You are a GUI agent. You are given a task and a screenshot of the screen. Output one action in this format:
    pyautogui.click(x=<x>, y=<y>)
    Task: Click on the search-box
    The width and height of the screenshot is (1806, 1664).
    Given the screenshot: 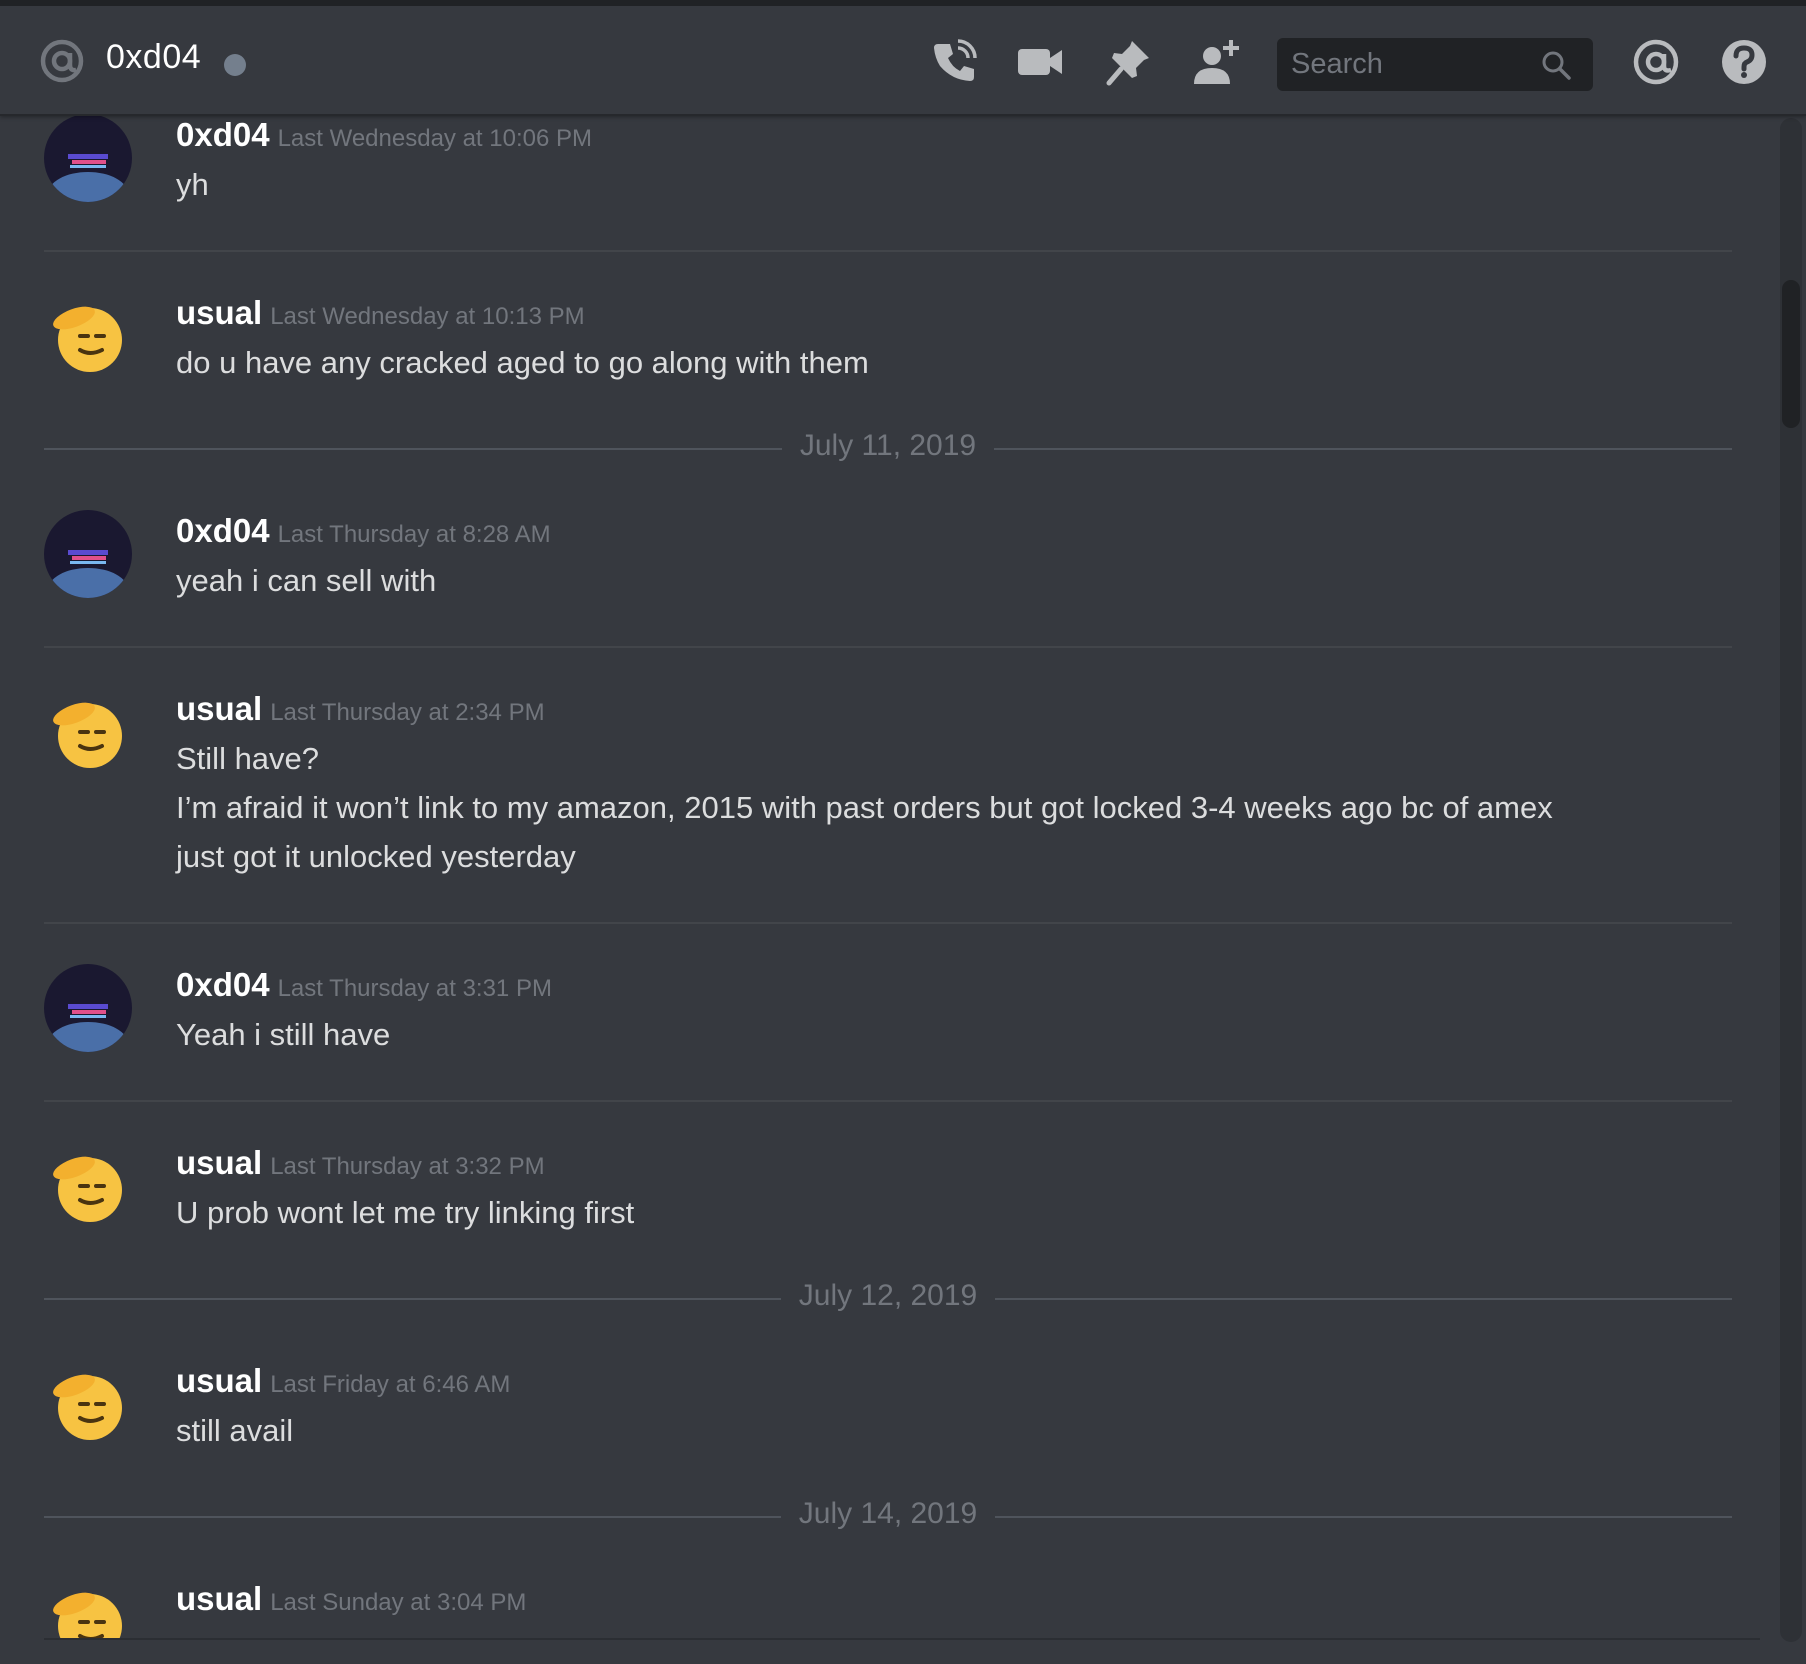 What is the action you would take?
    pyautogui.click(x=1435, y=64)
    